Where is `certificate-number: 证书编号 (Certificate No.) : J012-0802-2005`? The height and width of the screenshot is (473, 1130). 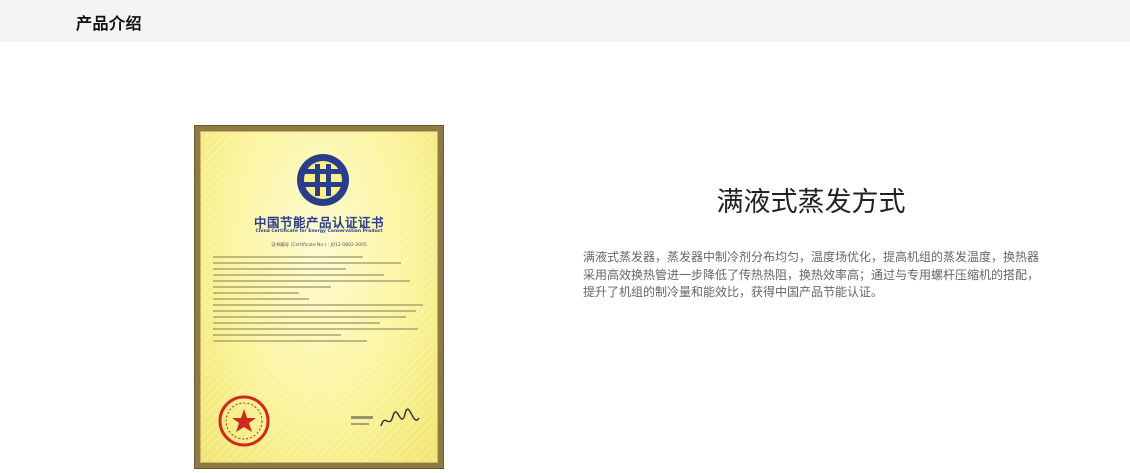 certificate-number: 证书编号 (Certificate No.) : J012-0802-2005 is located at coordinates (319, 245).